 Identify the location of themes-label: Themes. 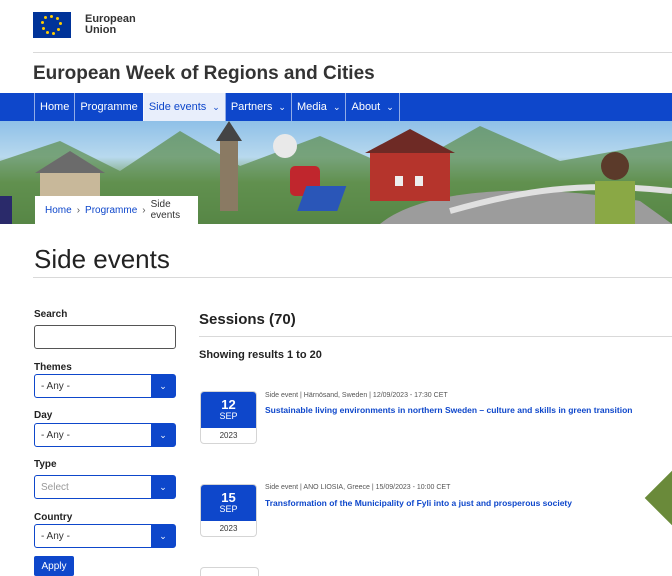
(53, 367).